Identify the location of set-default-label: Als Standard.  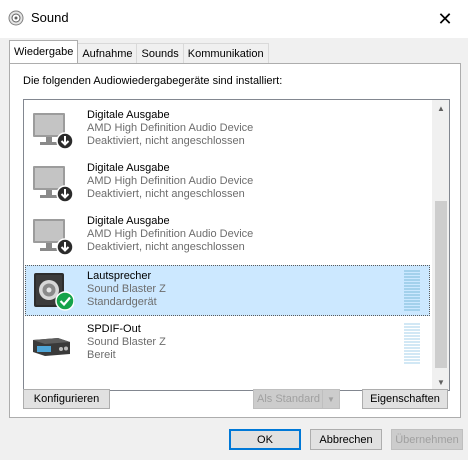
(288, 399).